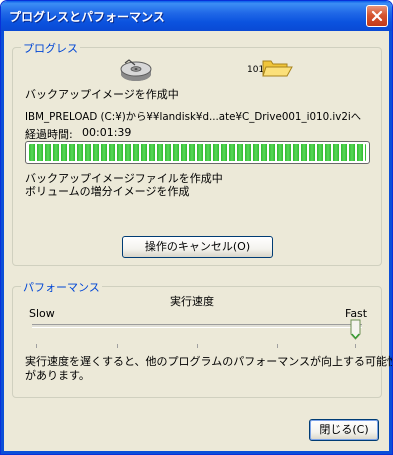 This screenshot has height=455, width=393. What do you see at coordinates (277, 68) in the screenshot?
I see `folder-icon` at bounding box center [277, 68].